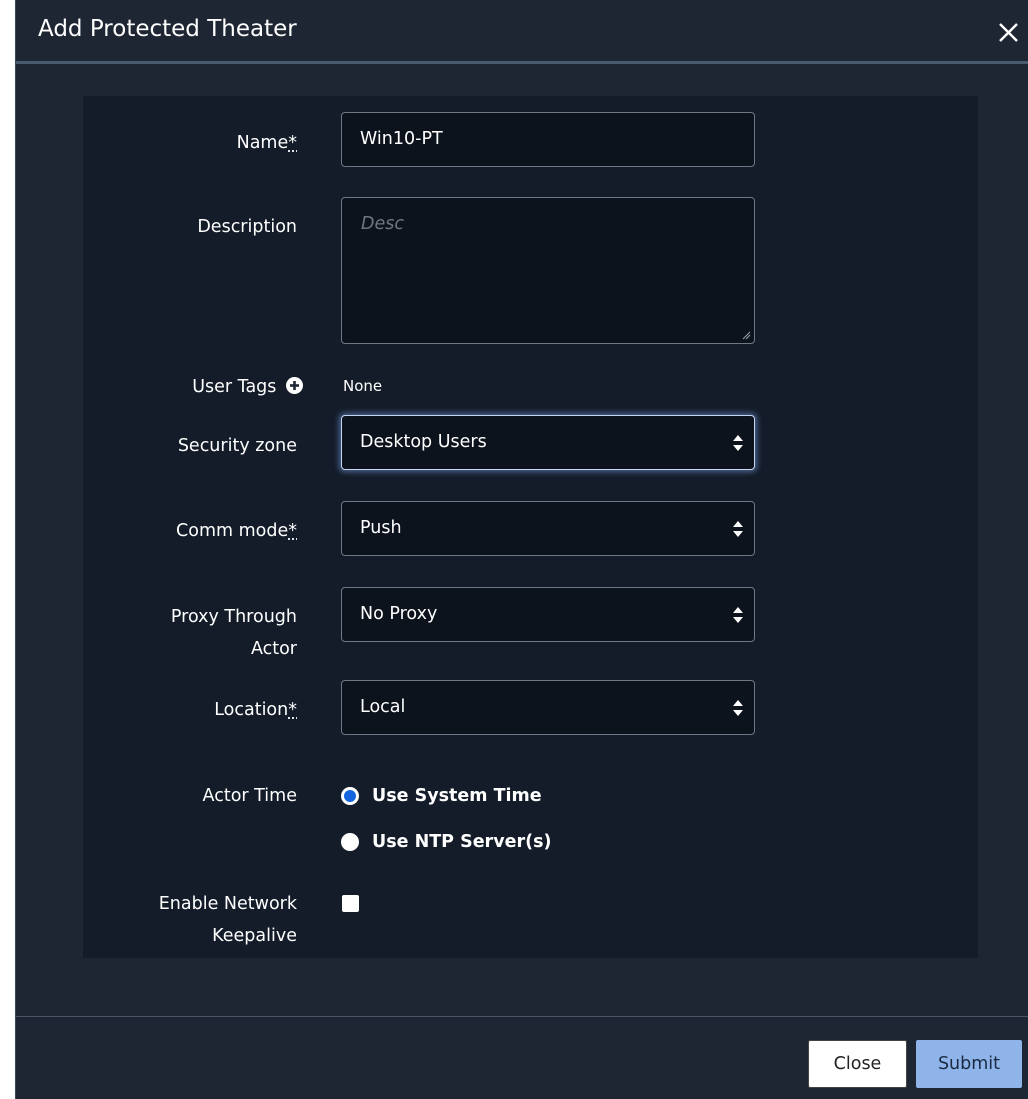 This screenshot has height=1099, width=1028. What do you see at coordinates (462, 842) in the screenshot?
I see `radio-label-ntp: Use NTP Server(s)` at bounding box center [462, 842].